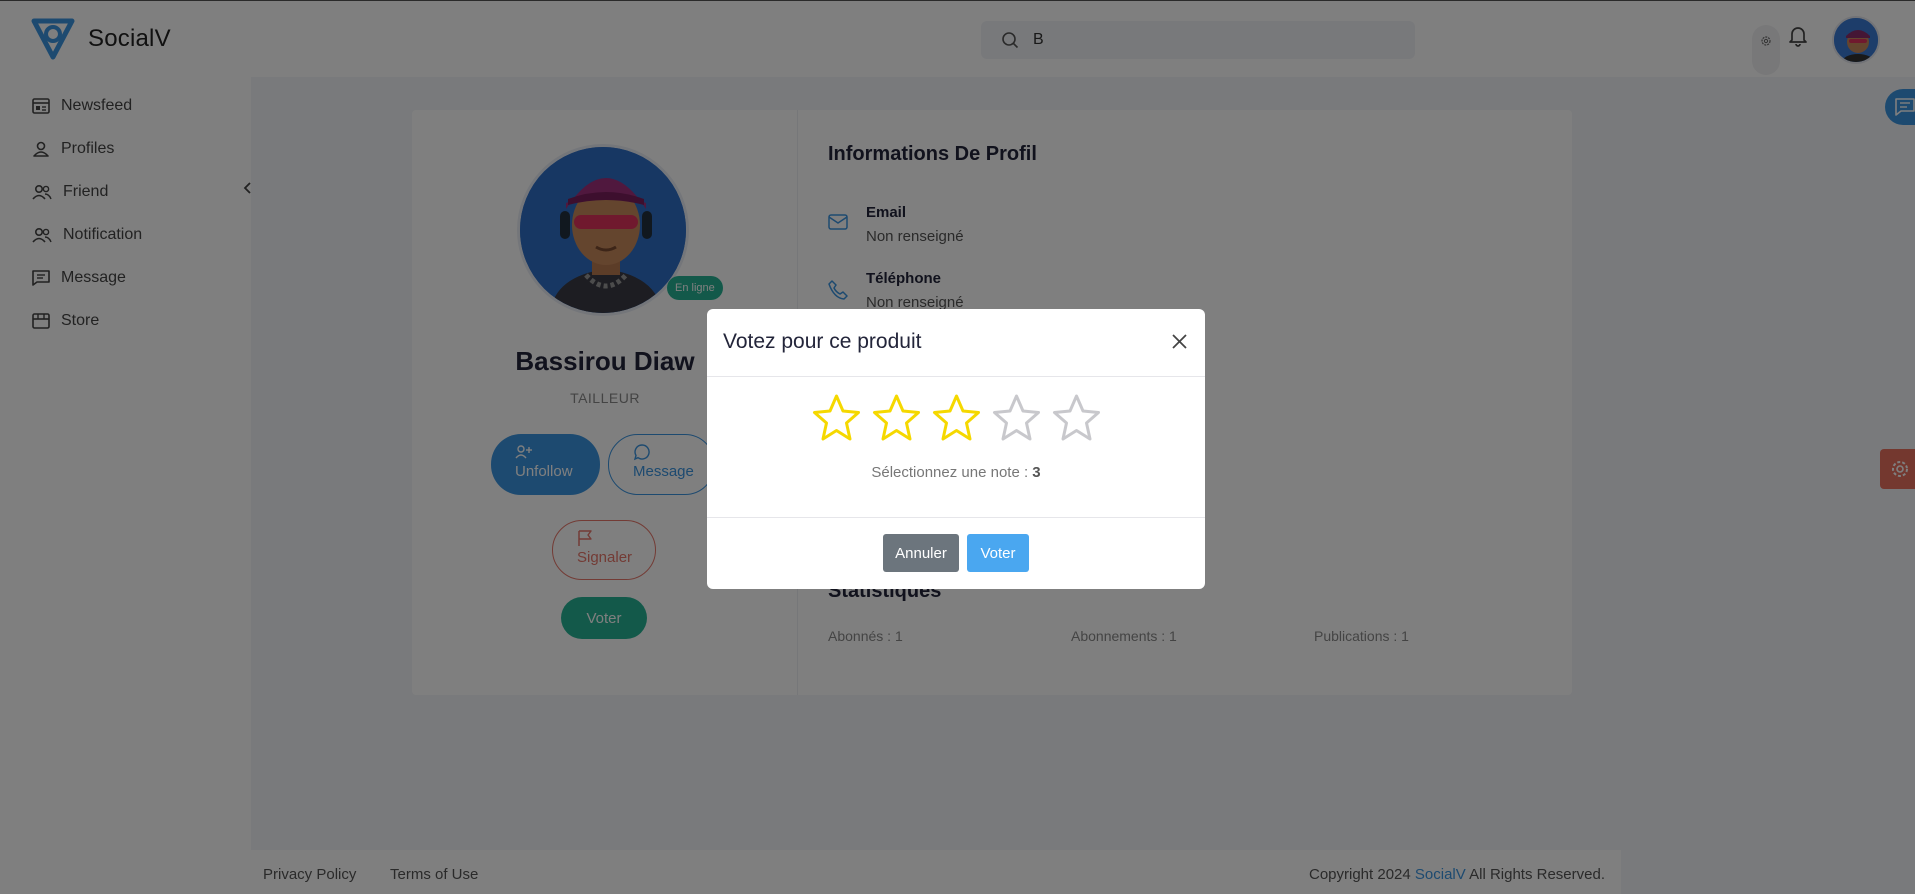  What do you see at coordinates (921, 553) in the screenshot?
I see `cancel-button: Annuler` at bounding box center [921, 553].